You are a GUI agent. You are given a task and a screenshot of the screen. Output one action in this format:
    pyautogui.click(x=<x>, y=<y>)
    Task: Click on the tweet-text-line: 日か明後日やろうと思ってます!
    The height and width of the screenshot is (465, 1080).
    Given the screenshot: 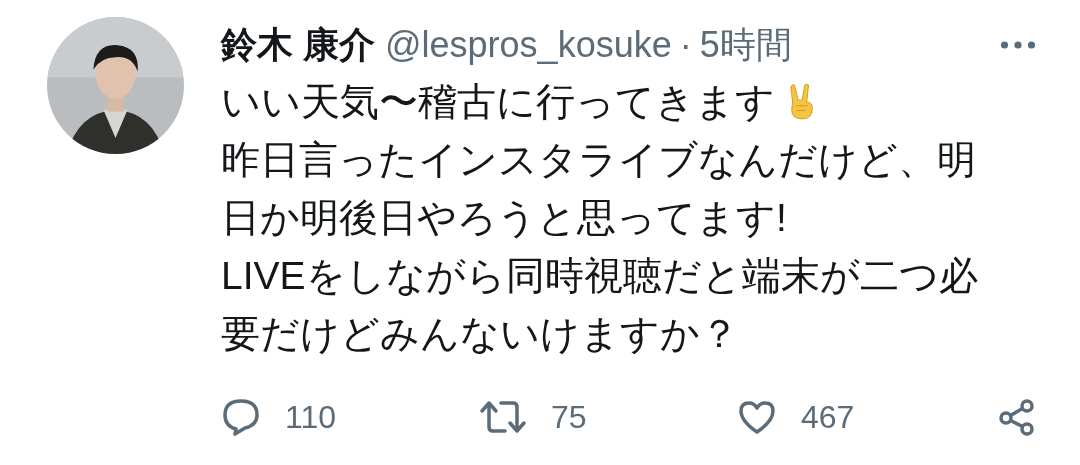 What is the action you would take?
    pyautogui.click(x=504, y=218)
    